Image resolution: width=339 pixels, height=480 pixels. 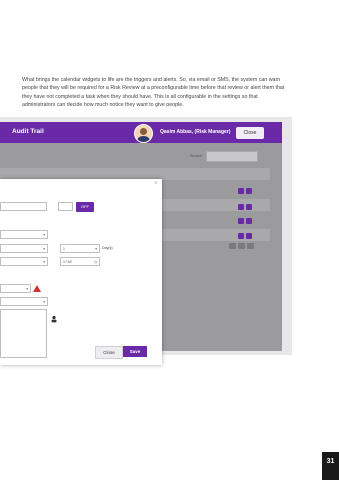 What do you see at coordinates (67, 262) in the screenshot?
I see `time-value: 17:00` at bounding box center [67, 262].